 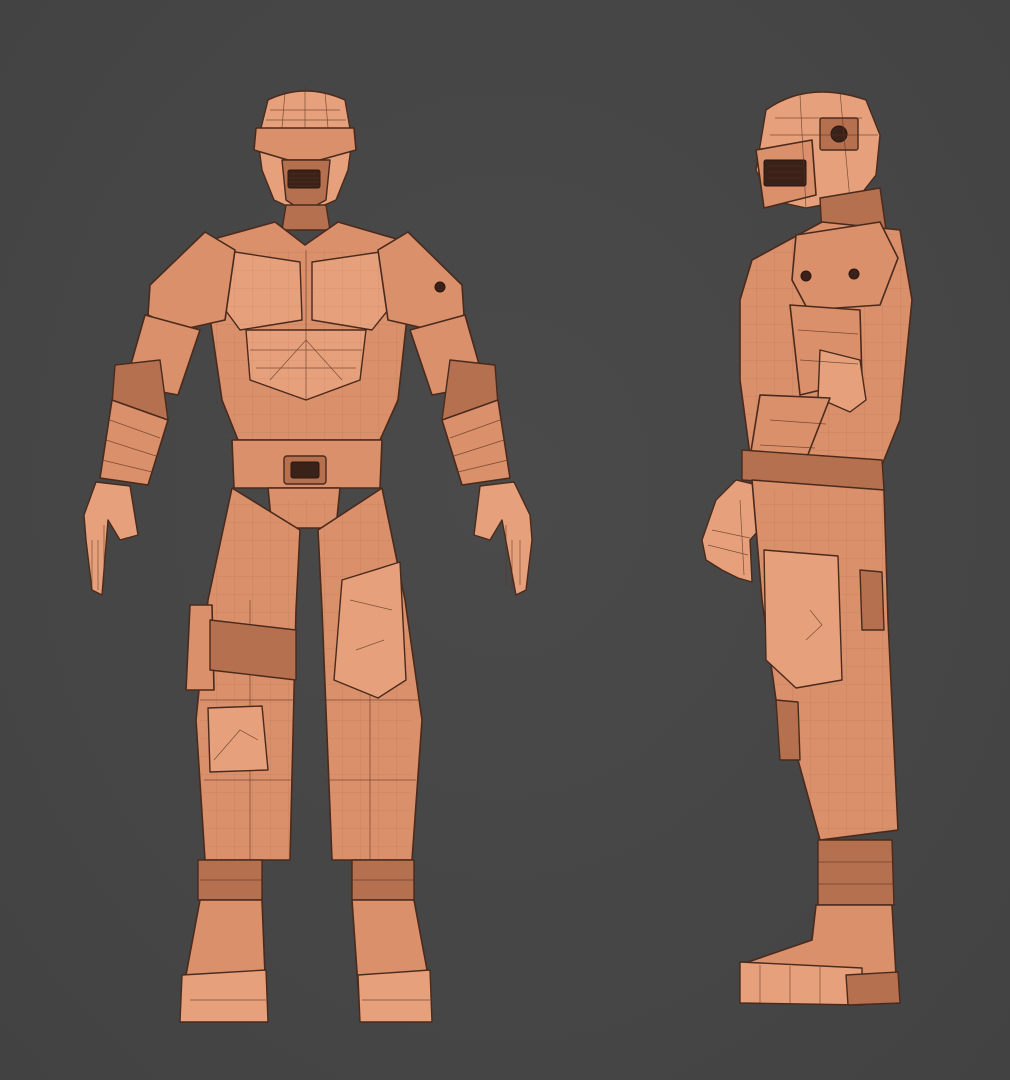 I want to click on boots-front, so click(x=306, y=941).